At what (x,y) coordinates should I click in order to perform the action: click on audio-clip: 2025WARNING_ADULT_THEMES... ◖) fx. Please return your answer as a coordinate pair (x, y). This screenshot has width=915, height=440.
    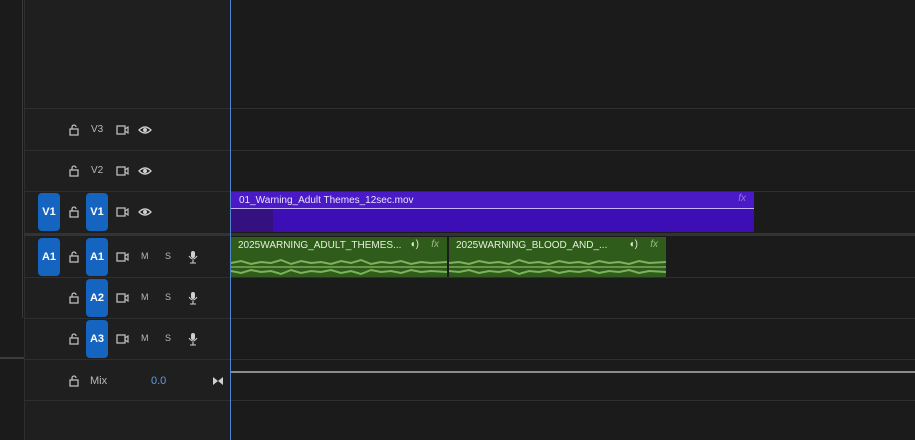
    Looking at the image, I should click on (339, 257).